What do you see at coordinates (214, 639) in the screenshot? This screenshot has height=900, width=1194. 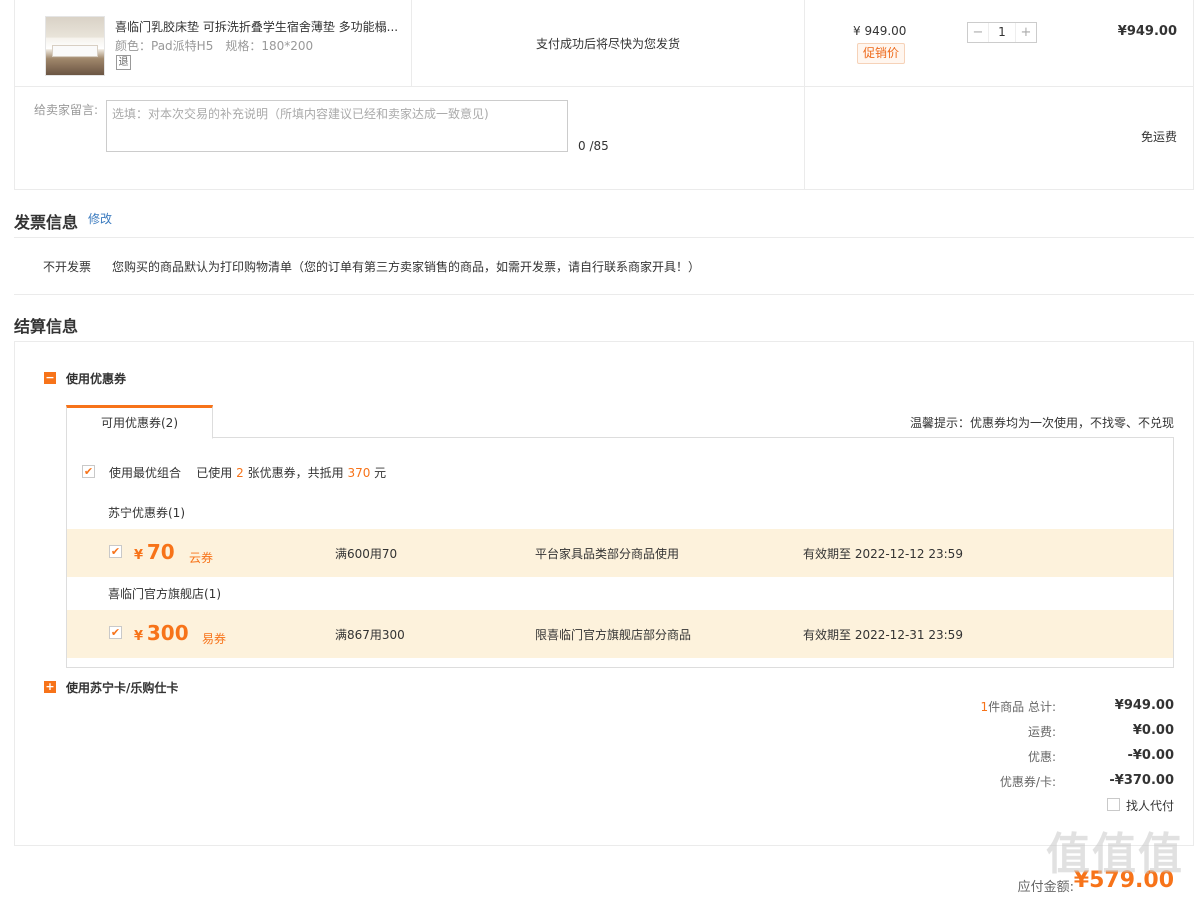 I see `coupon-type: 易券` at bounding box center [214, 639].